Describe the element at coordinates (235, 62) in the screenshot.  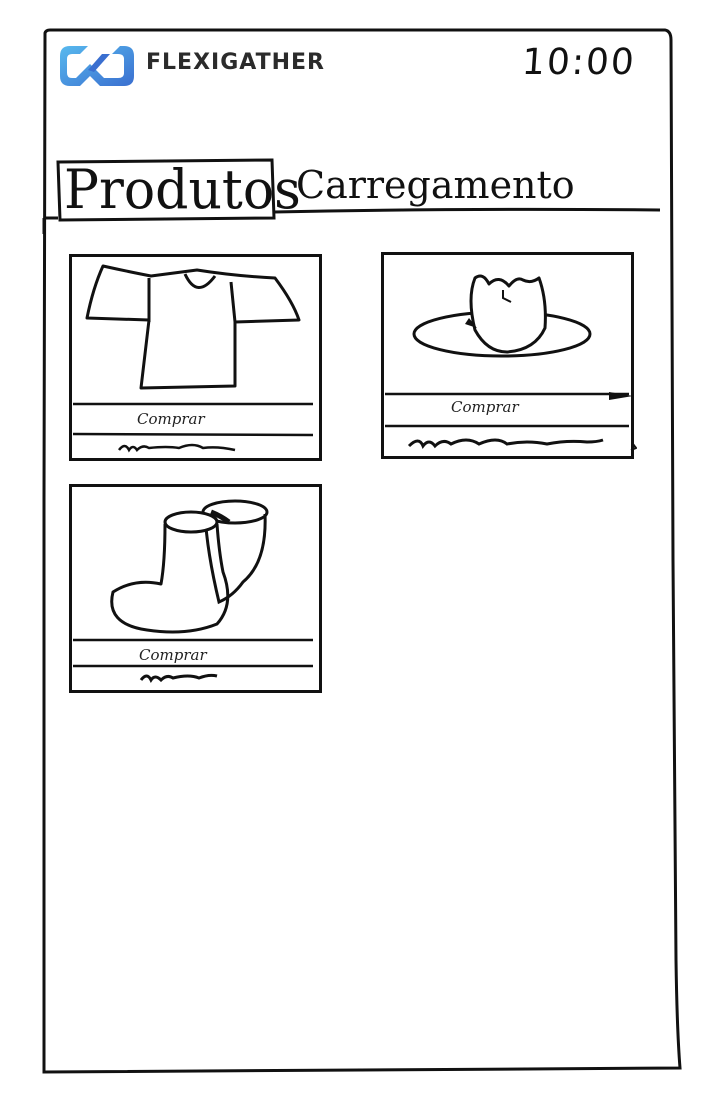
I see `brand-name: FLEXIGATHER` at that location.